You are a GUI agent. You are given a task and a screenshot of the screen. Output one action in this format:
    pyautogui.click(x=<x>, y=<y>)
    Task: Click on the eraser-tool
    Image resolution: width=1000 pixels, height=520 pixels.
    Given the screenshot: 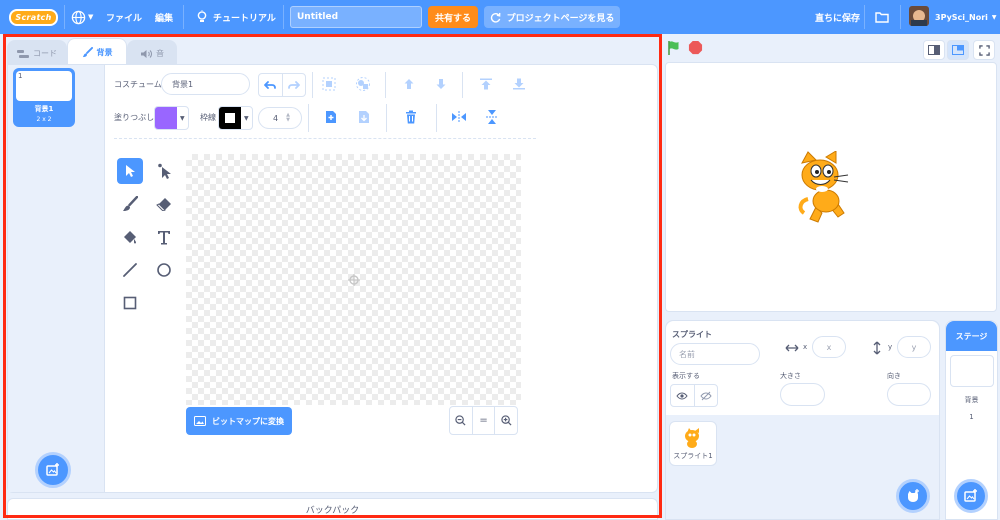 What is the action you would take?
    pyautogui.click(x=164, y=204)
    